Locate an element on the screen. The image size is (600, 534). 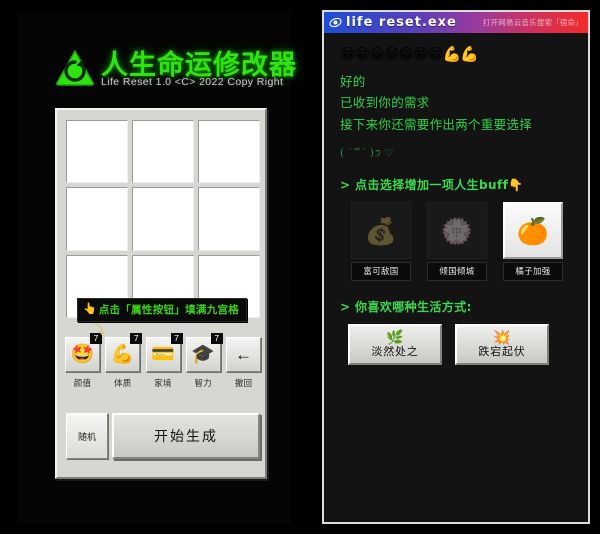
tangerine-icon: 🍊 is located at coordinates (533, 230).